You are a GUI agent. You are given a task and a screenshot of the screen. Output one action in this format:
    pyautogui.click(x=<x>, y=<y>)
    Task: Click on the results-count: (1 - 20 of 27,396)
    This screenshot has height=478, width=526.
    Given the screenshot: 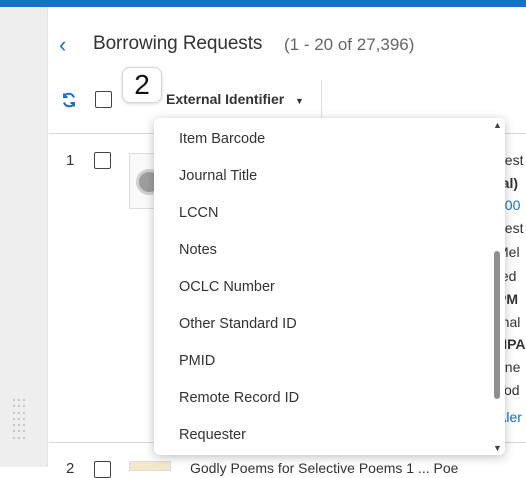 What is the action you would take?
    pyautogui.click(x=349, y=44)
    